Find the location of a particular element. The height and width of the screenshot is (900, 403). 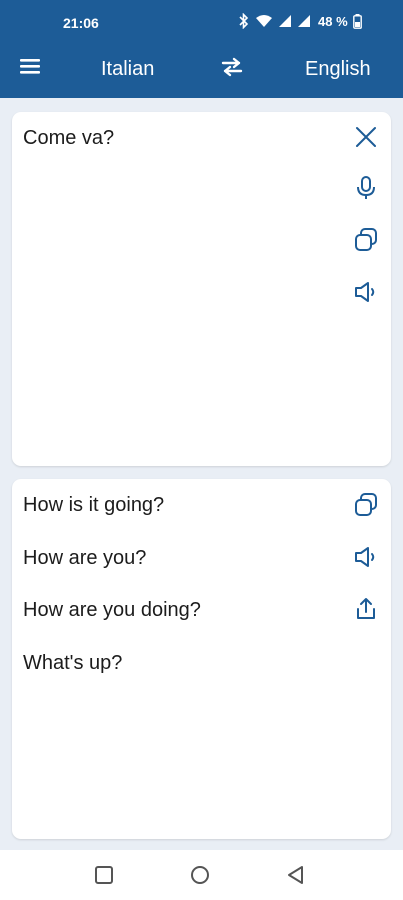

home-button is located at coordinates (201, 876).